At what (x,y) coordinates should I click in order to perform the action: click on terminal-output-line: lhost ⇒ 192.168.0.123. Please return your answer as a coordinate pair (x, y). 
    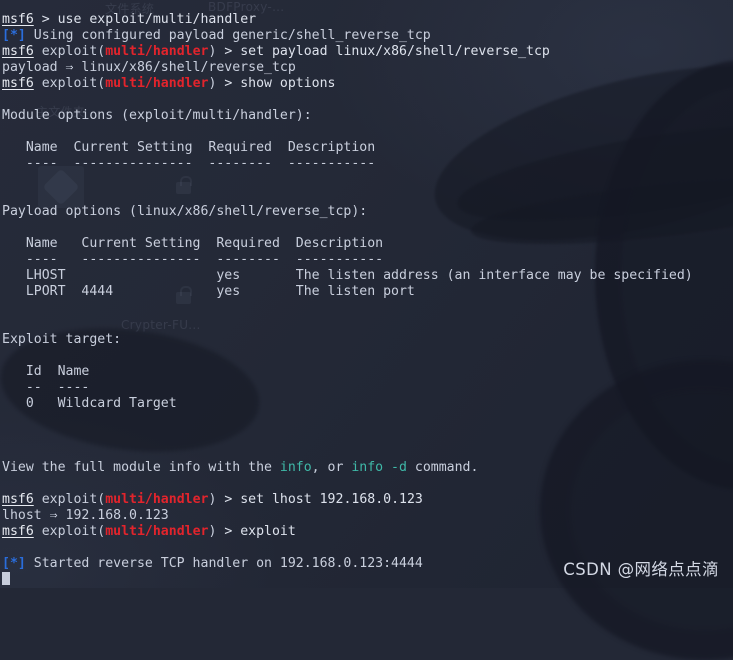
    Looking at the image, I should click on (367, 516).